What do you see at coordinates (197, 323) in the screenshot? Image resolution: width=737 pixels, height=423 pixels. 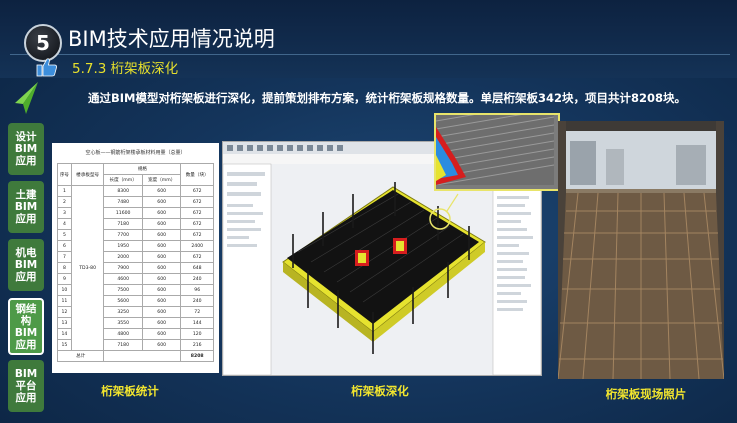 I see `table-cell: 144` at bounding box center [197, 323].